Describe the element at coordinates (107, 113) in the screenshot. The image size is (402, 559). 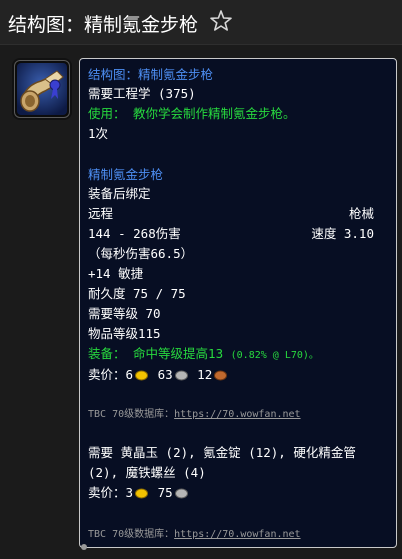
I see `use-label: 使用：` at that location.